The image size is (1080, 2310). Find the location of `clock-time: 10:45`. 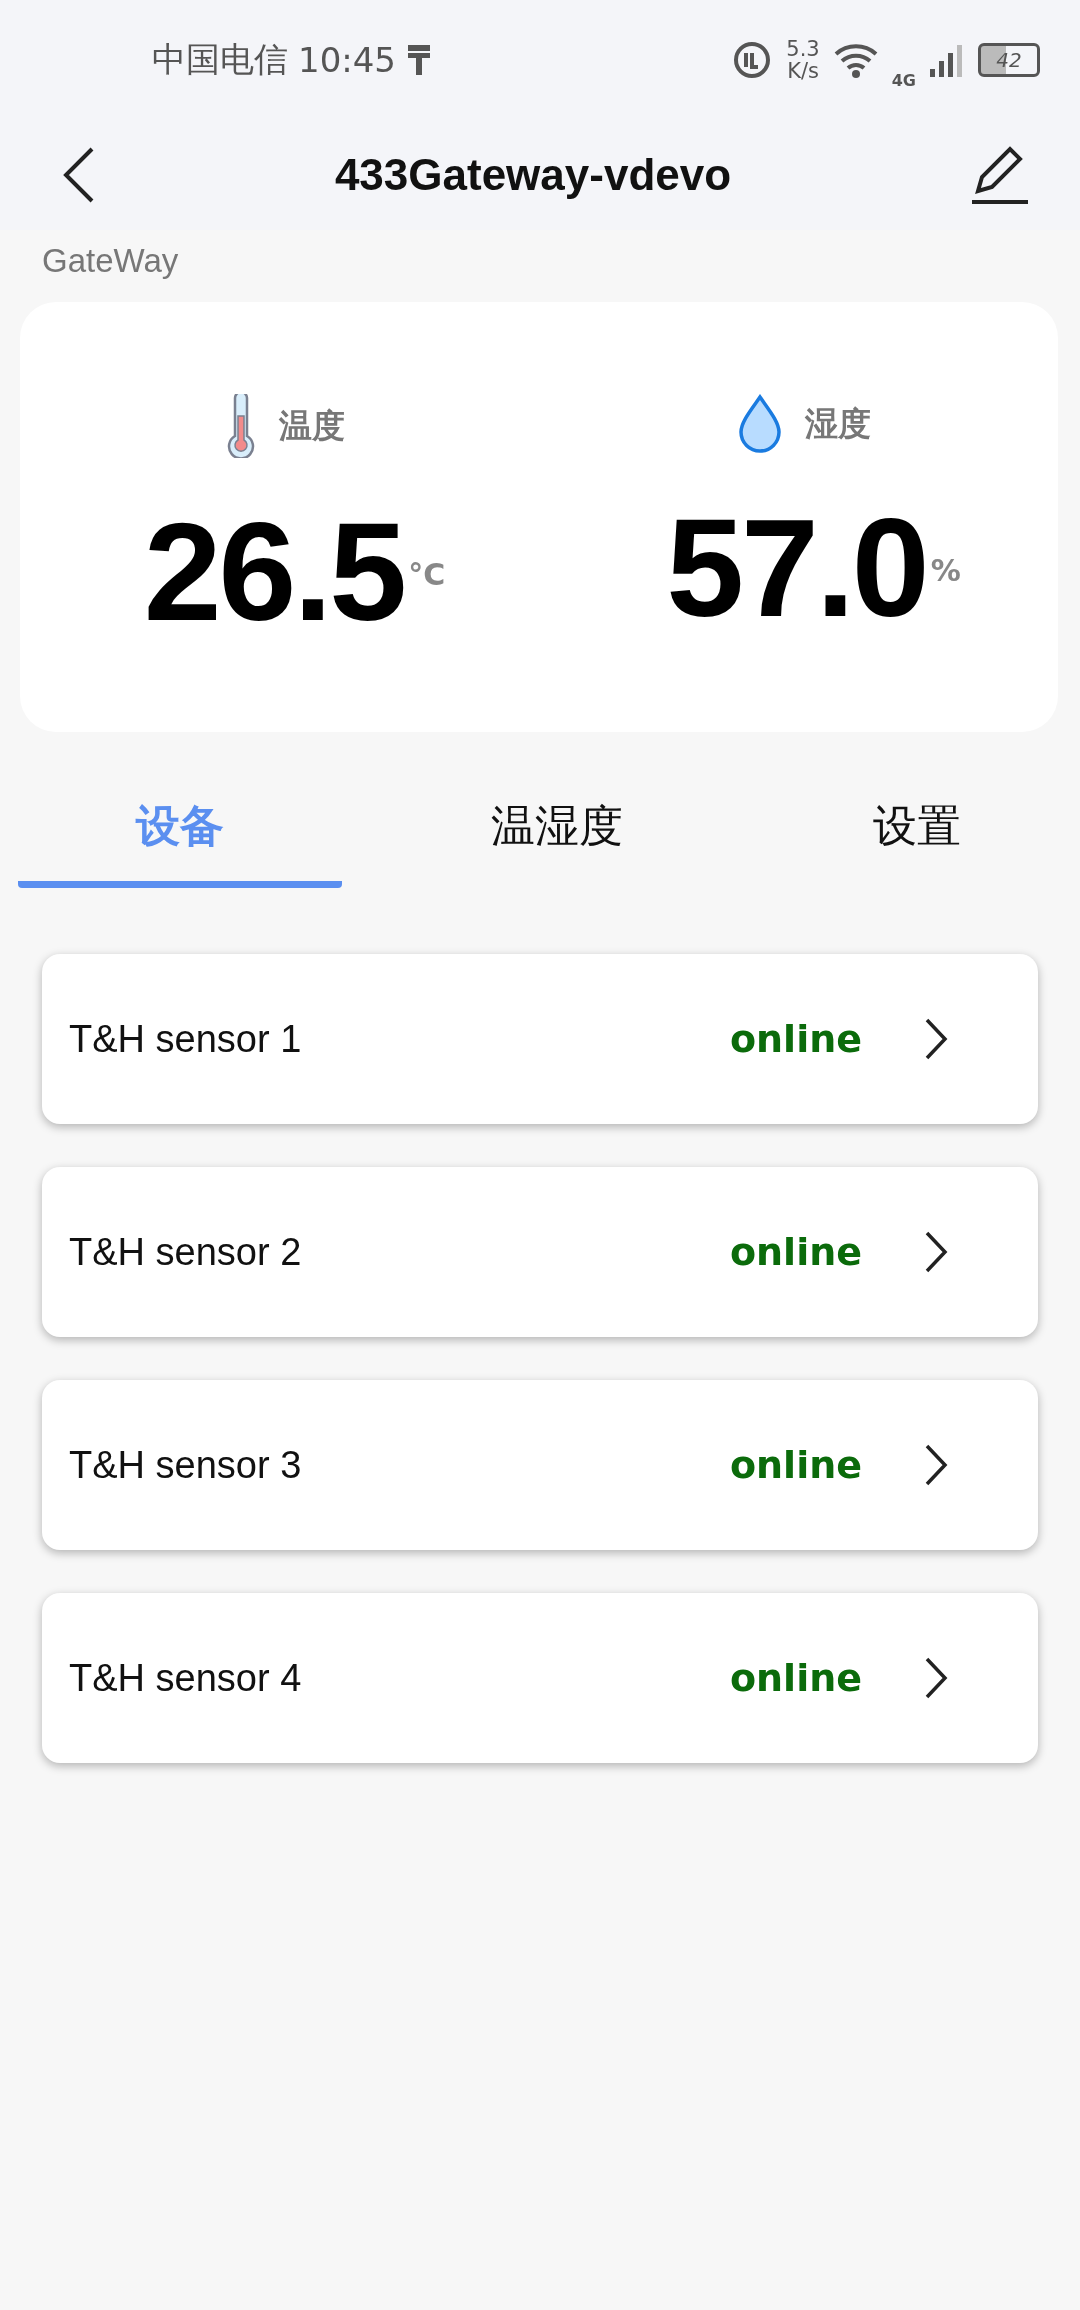

clock-time: 10:45 is located at coordinates (347, 60).